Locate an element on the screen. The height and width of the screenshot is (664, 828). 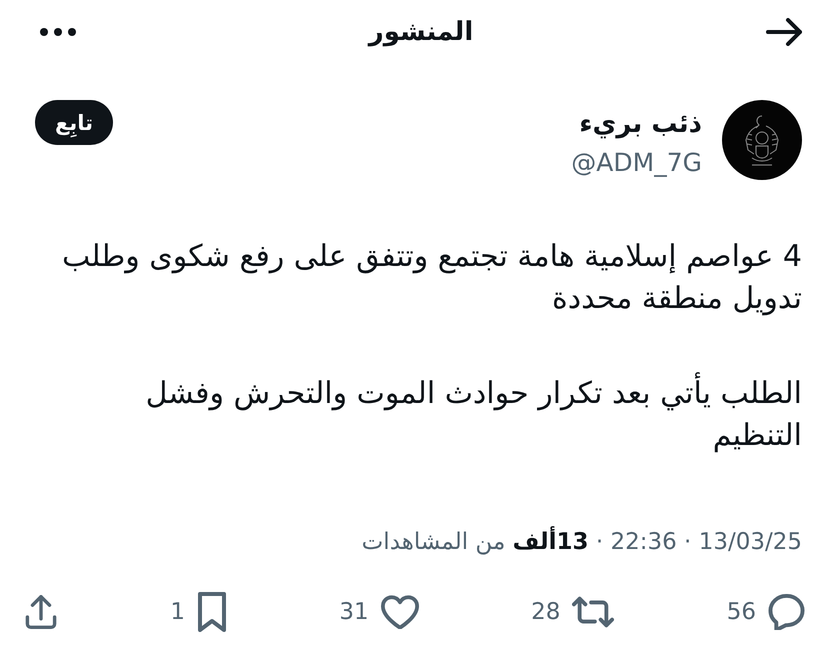
reply-button: 56 is located at coordinates (766, 612).